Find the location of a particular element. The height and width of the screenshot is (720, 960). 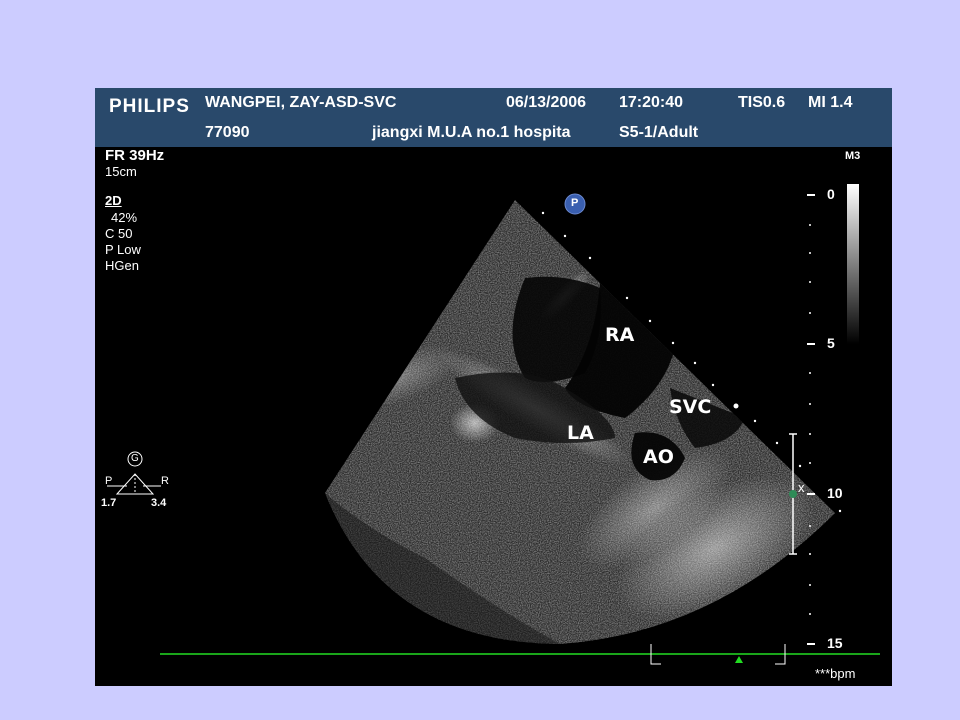

patient-name: WANGPEI, ZAY-ASD-SVC is located at coordinates (301, 102).